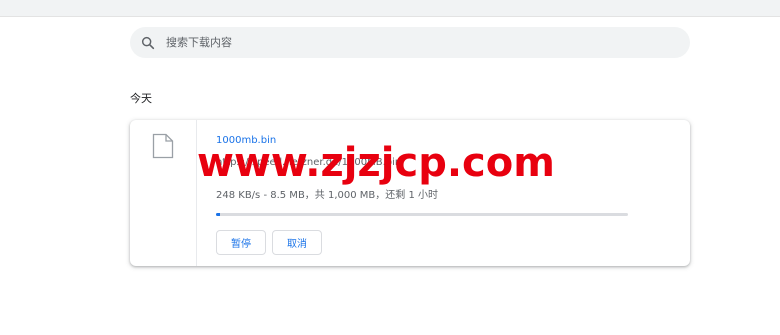  I want to click on search-bar, so click(410, 42).